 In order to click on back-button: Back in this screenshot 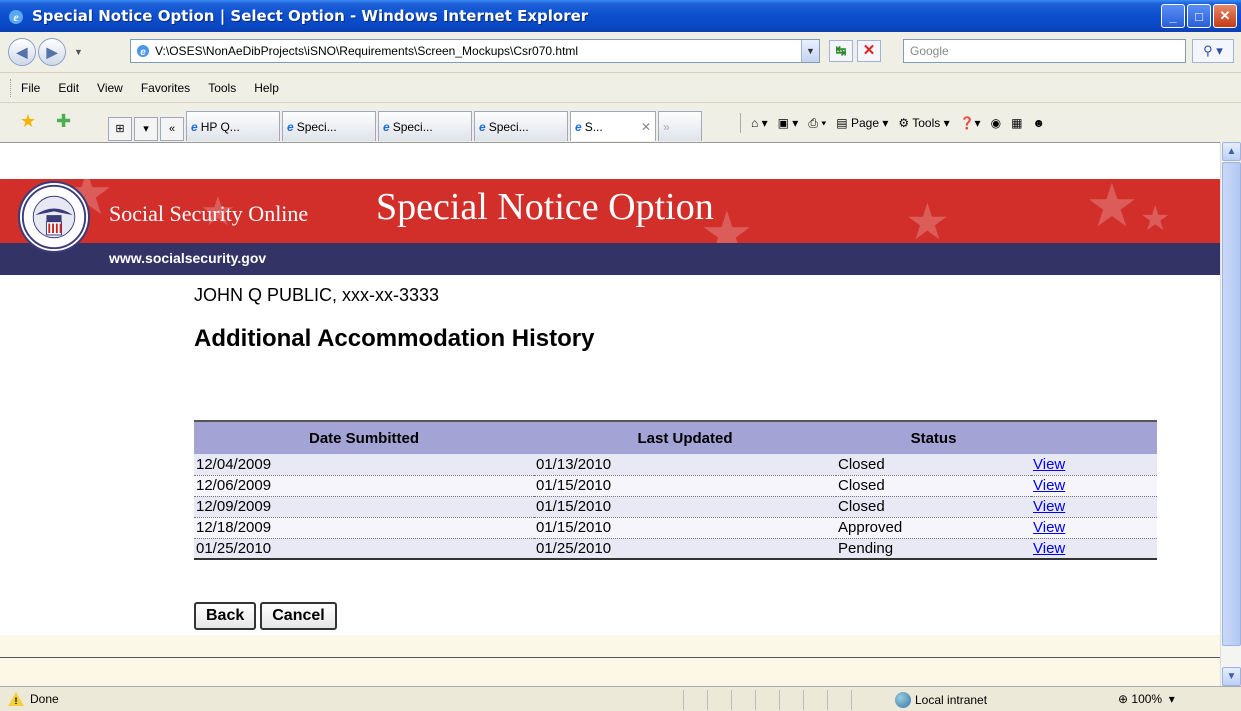, I will do `click(225, 616)`.